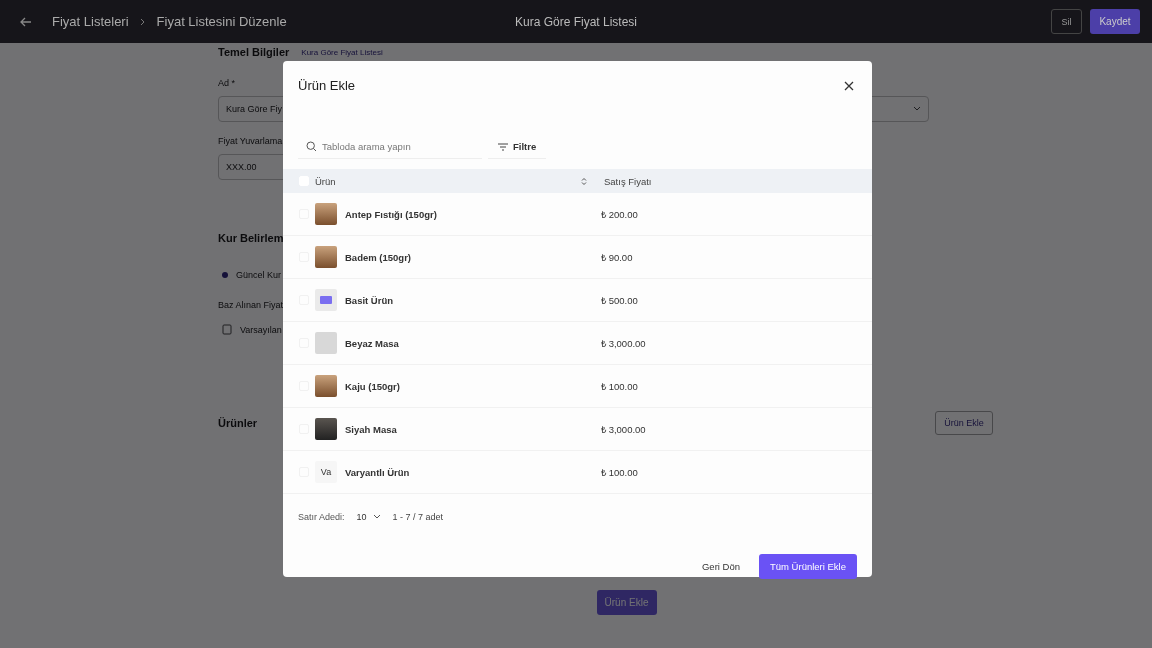 The image size is (1152, 648). I want to click on delete-button: Sil, so click(1066, 21).